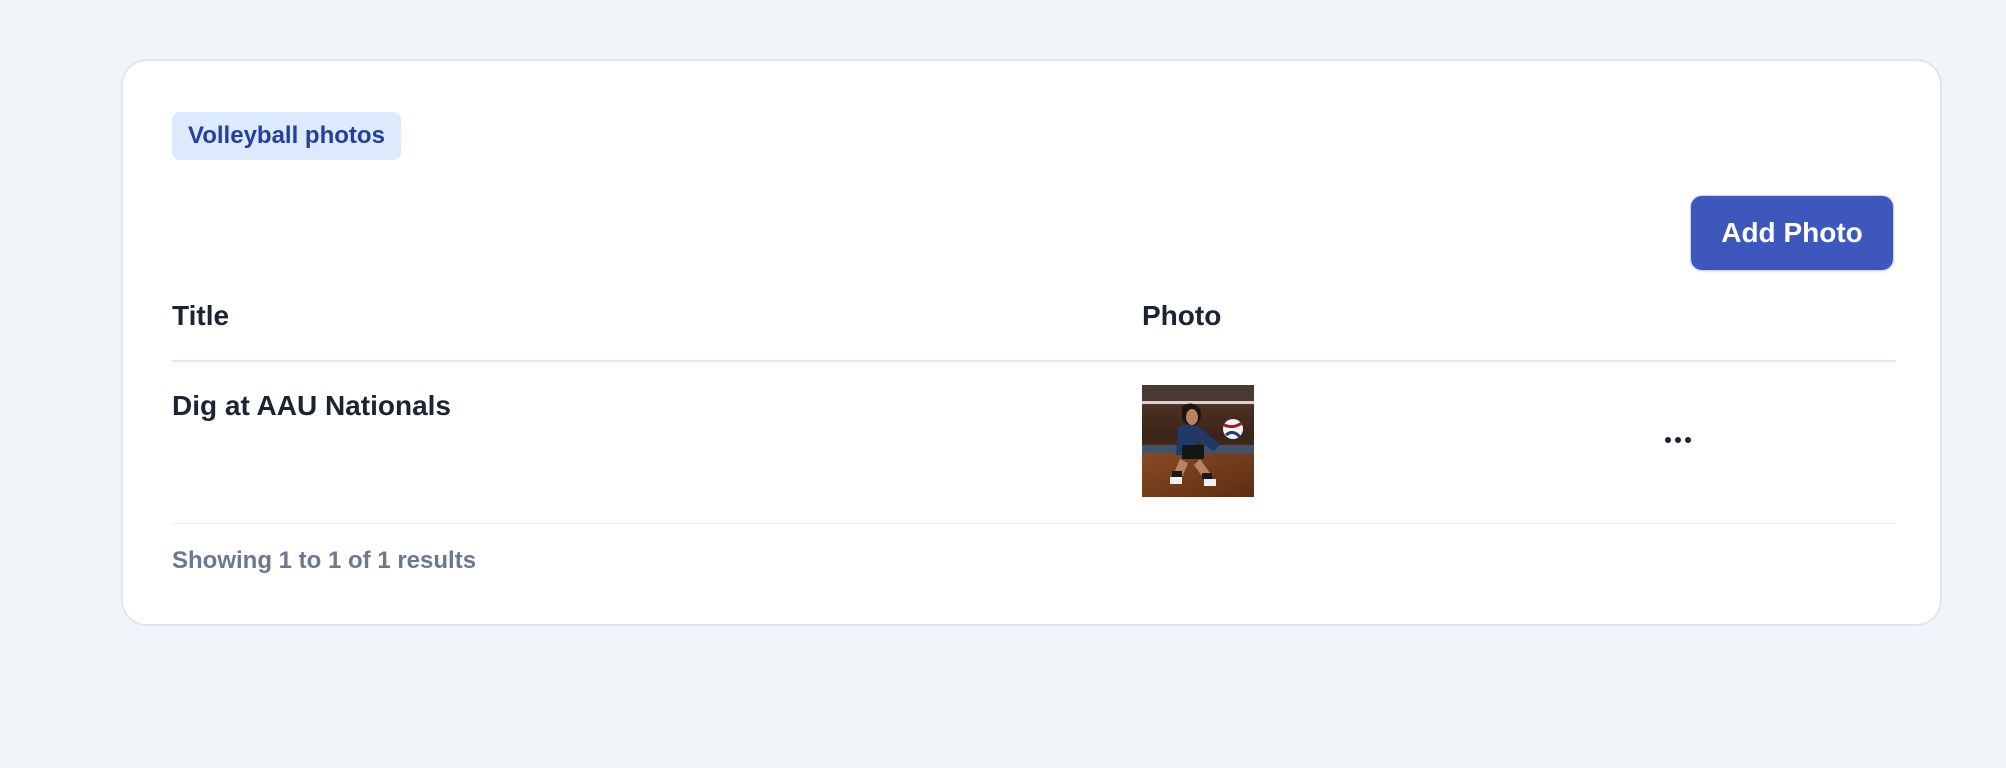 The width and height of the screenshot is (2006, 768). Describe the element at coordinates (1034, 523) in the screenshot. I see `row-divider` at that location.